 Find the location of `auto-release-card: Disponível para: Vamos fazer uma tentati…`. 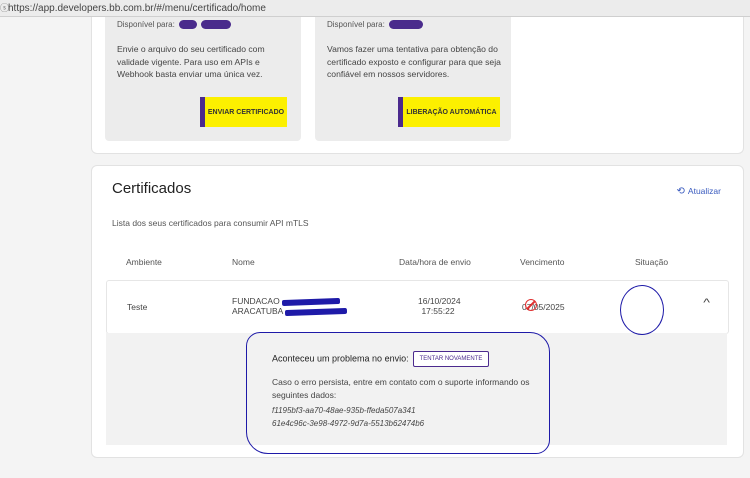

auto-release-card: Disponível para: Vamos fazer uma tentati… is located at coordinates (413, 79).